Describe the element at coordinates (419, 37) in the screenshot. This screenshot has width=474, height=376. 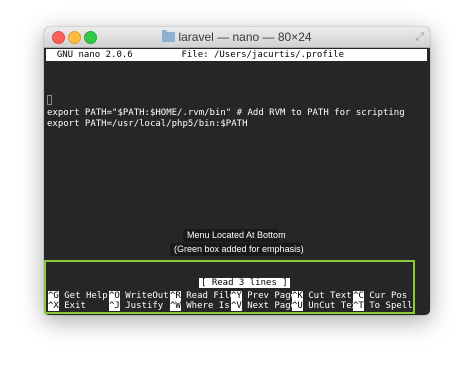
I see `fullscreen-icon: ⤢` at that location.